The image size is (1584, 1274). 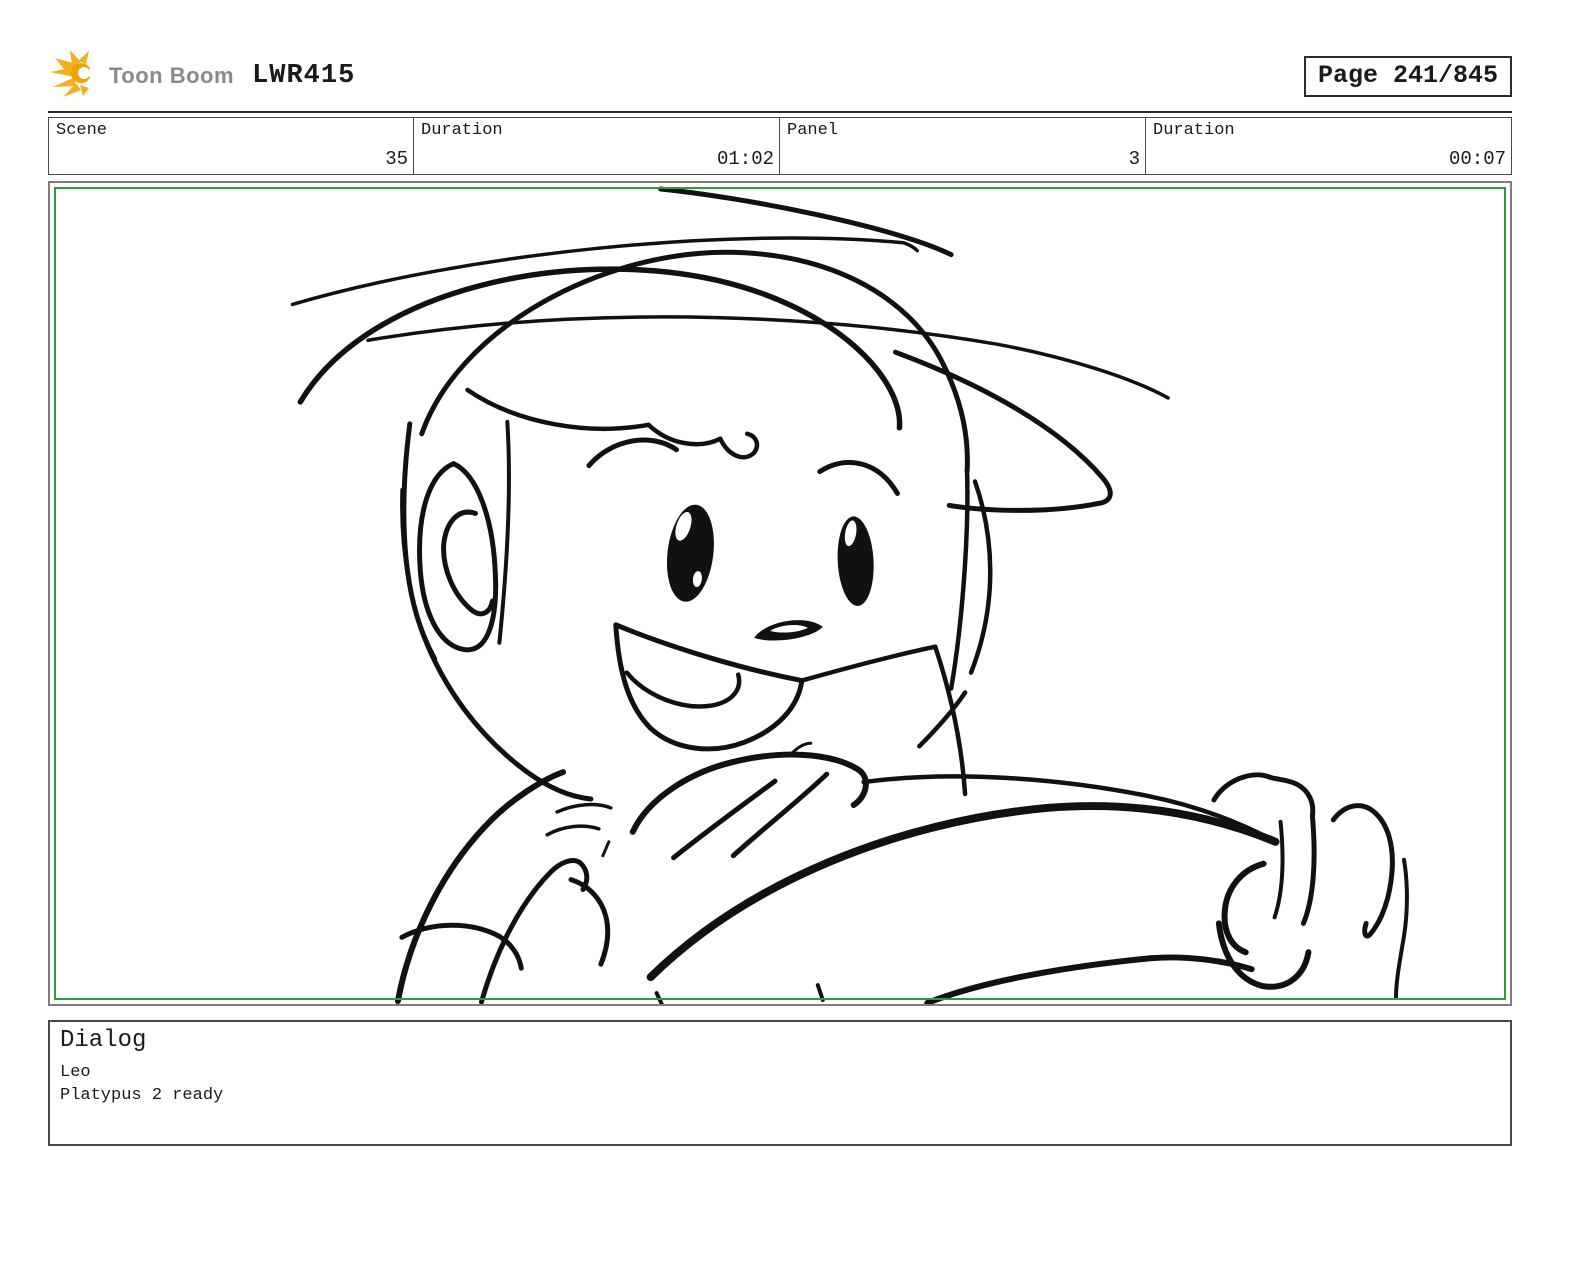 I want to click on toonboom-logo: Toon Boom, so click(x=141, y=76).